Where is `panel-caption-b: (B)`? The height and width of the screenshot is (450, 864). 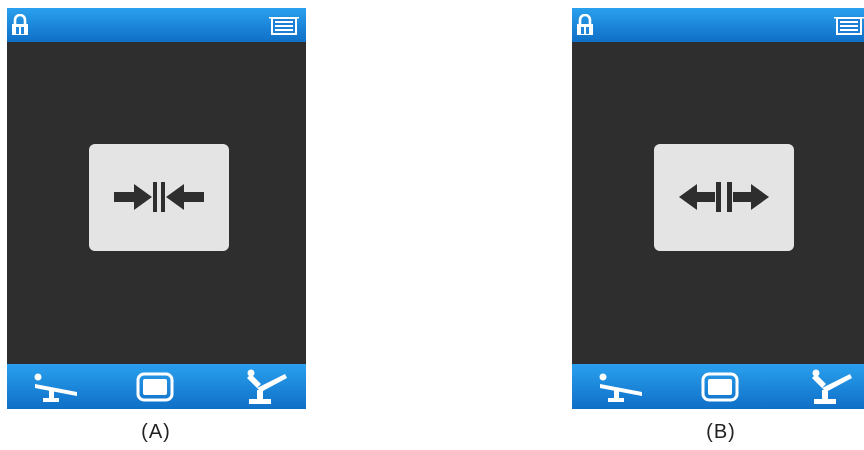 panel-caption-b: (B) is located at coordinates (721, 432).